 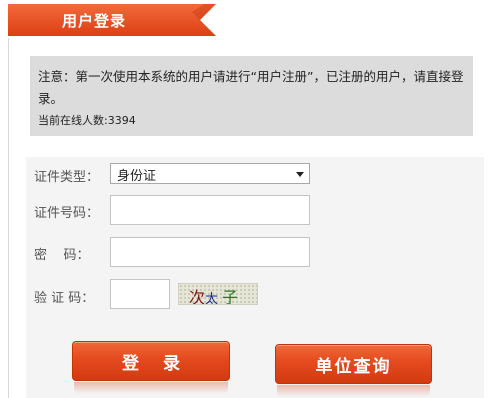 What do you see at coordinates (121, 120) in the screenshot?
I see `online-count-value: 3394` at bounding box center [121, 120].